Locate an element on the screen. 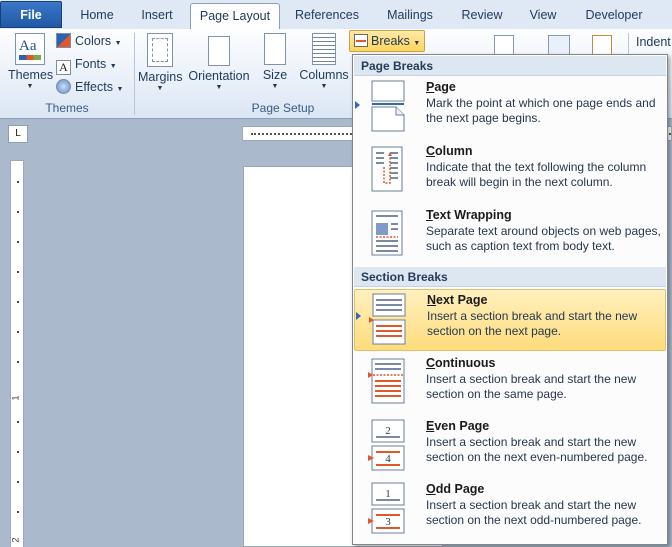 The height and width of the screenshot is (547, 672). icon-page-number: 1 is located at coordinates (388, 494).